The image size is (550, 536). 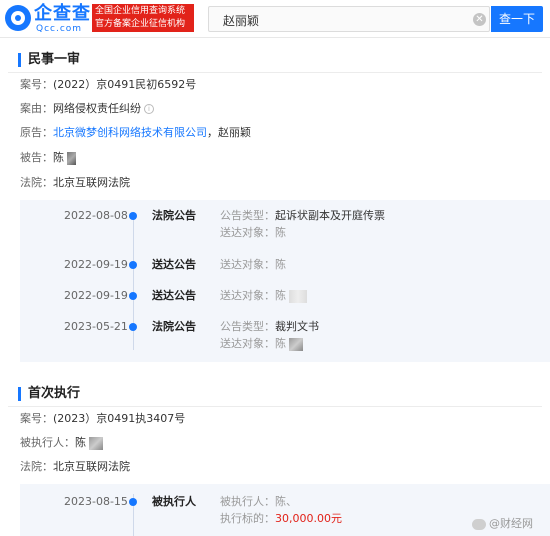 I want to click on case-number-field: 案号：(2022）京0491民初6592号, so click(x=108, y=85).